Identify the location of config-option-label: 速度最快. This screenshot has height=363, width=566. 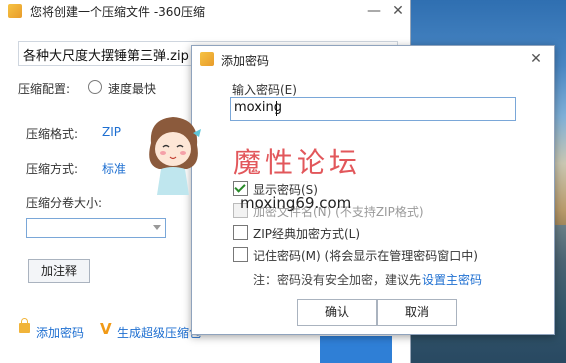
(132, 89).